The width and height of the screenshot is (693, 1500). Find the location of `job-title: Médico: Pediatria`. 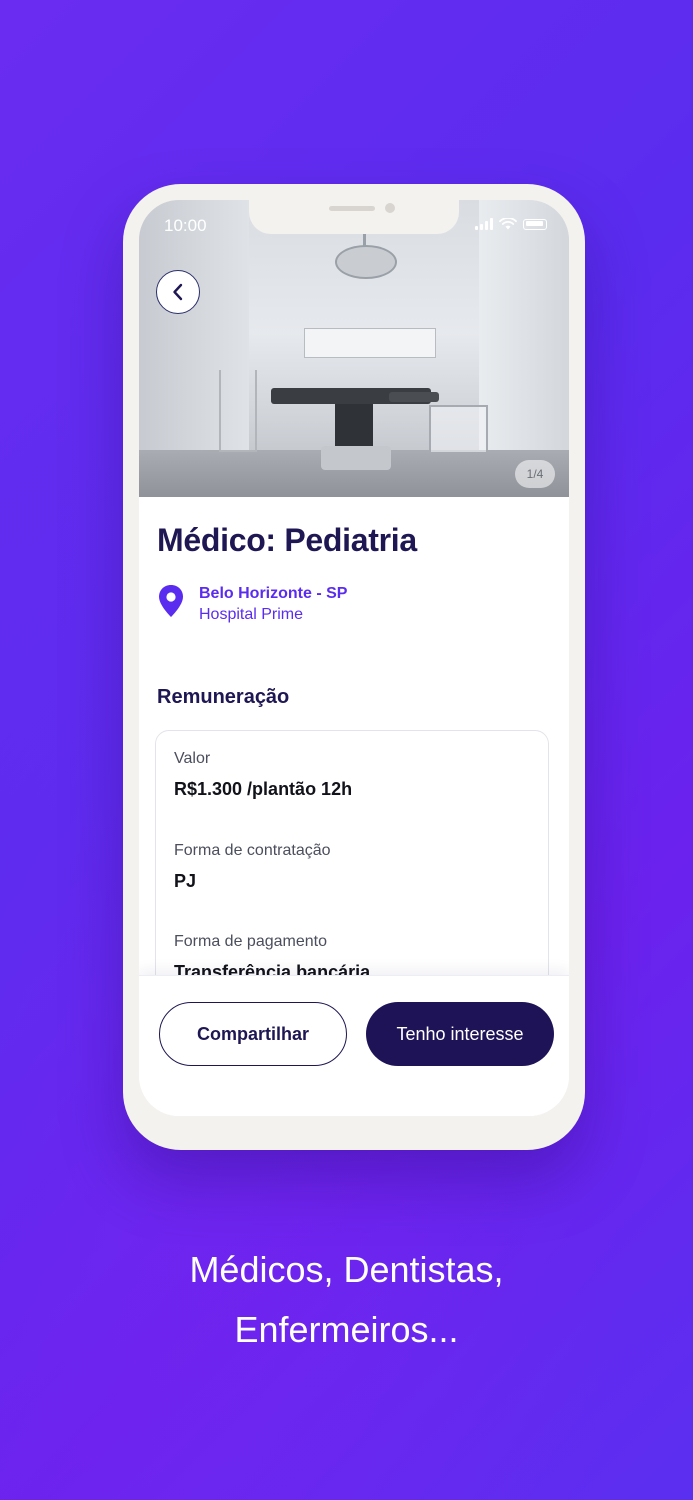

job-title: Médico: Pediatria is located at coordinates (287, 540).